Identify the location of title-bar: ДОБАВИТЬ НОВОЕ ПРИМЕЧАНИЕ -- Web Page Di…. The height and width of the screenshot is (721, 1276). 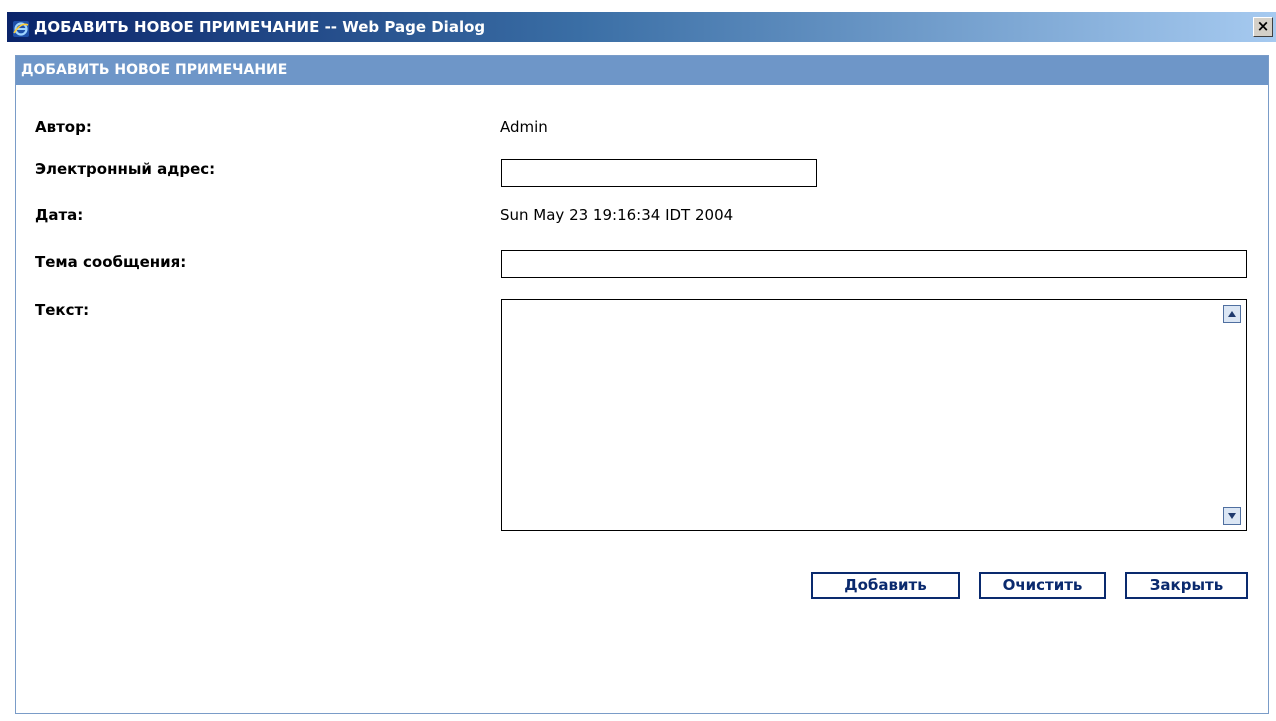
(641, 27).